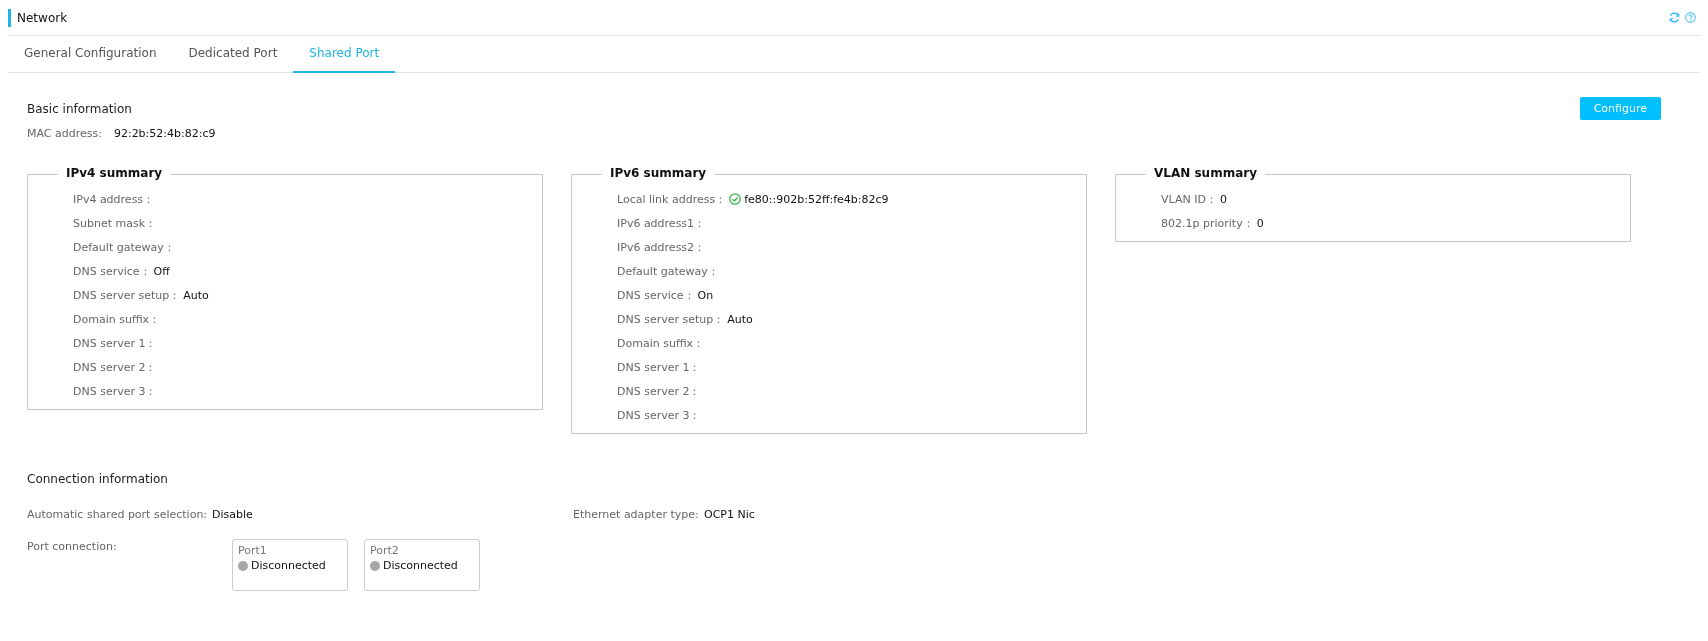 Image resolution: width=1708 pixels, height=641 pixels. Describe the element at coordinates (115, 223) in the screenshot. I see `field-label: Subnet mask：` at that location.